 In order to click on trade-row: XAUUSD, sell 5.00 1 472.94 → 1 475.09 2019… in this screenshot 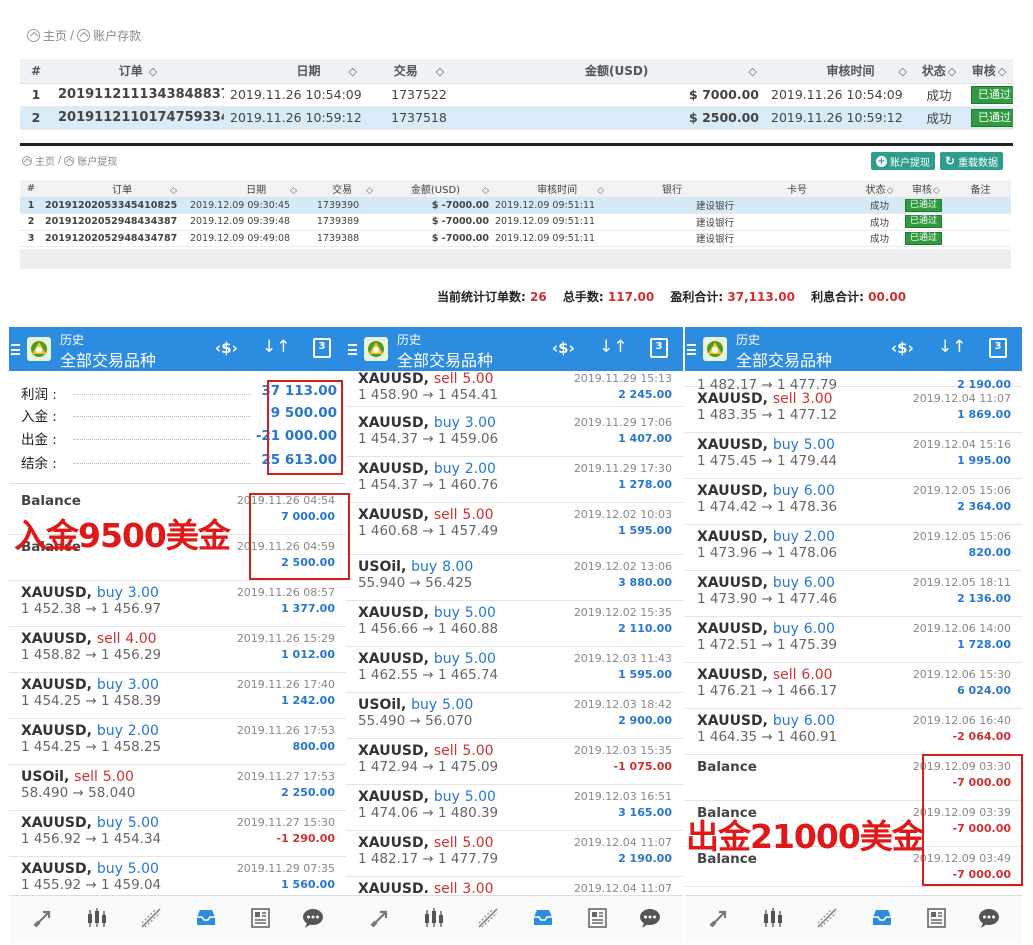, I will do `click(514, 762)`.